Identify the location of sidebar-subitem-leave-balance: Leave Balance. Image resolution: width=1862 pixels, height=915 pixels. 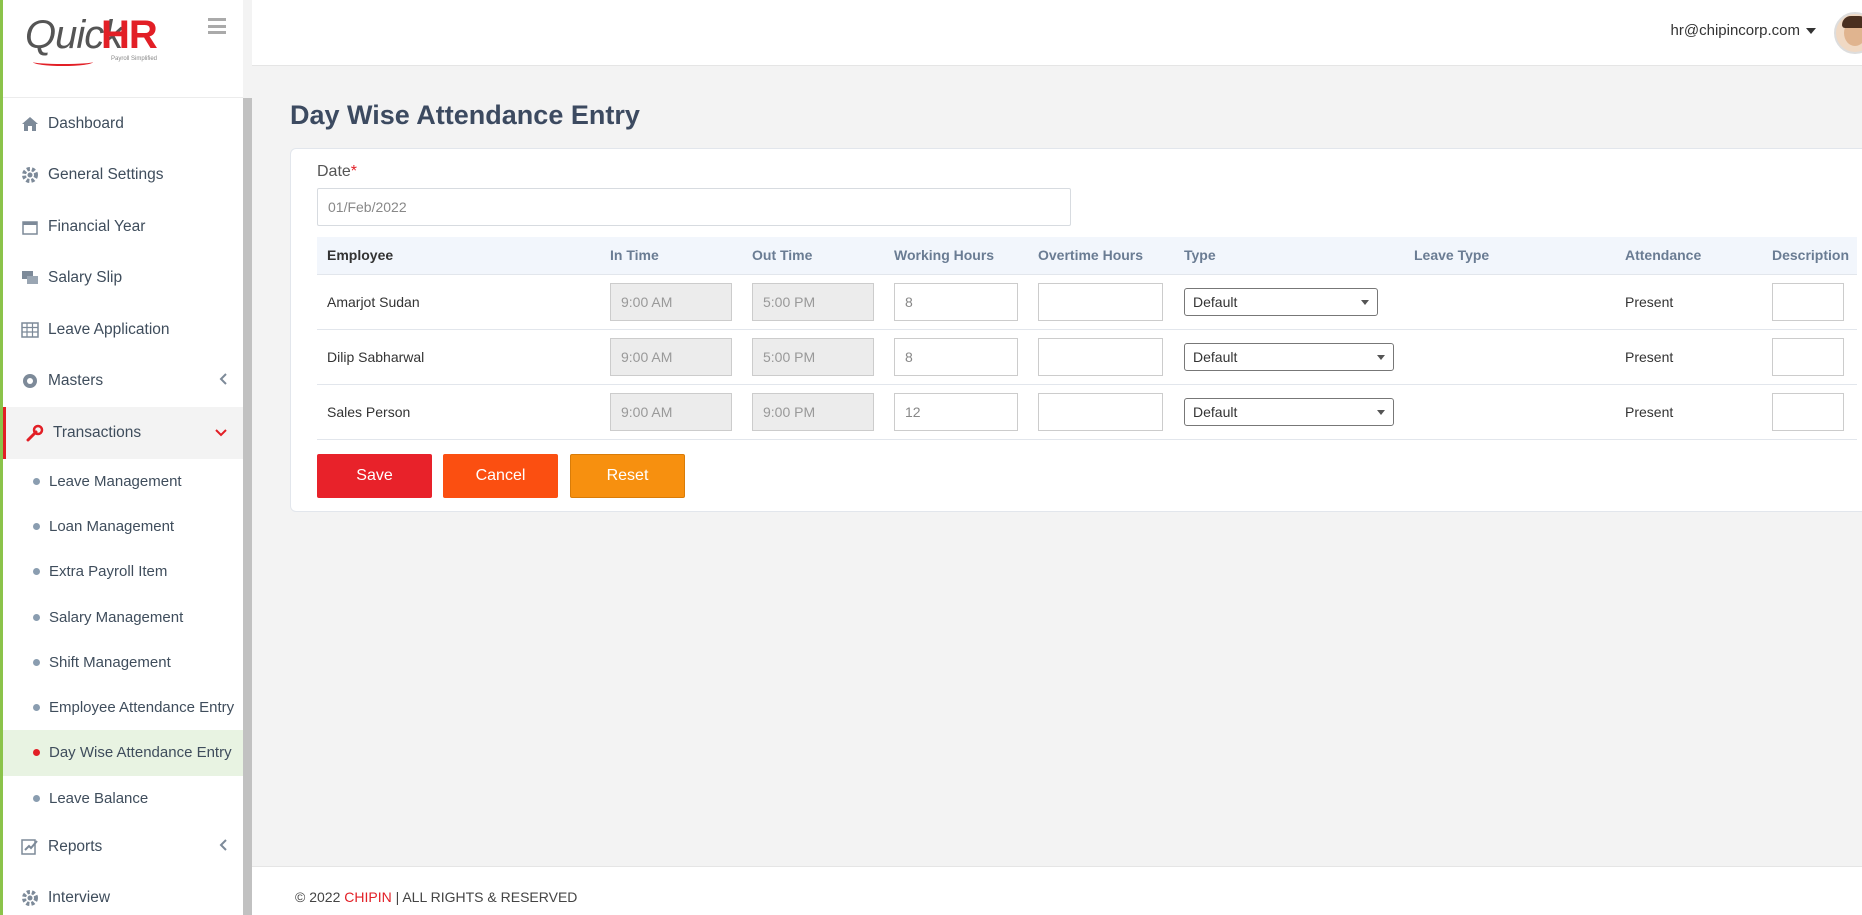
(123, 798).